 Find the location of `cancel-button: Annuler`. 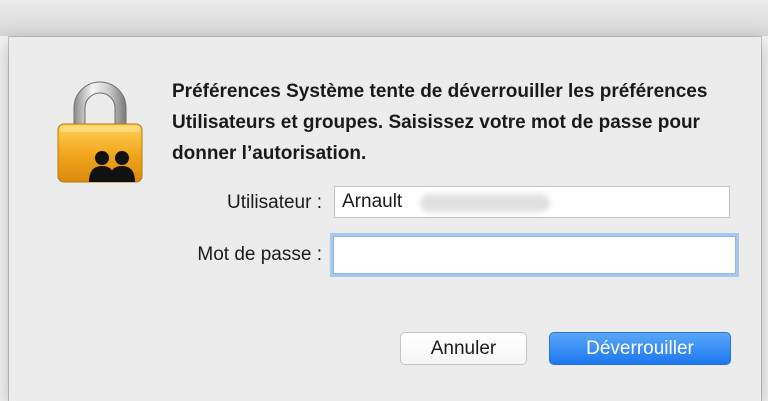

cancel-button: Annuler is located at coordinates (463, 348).